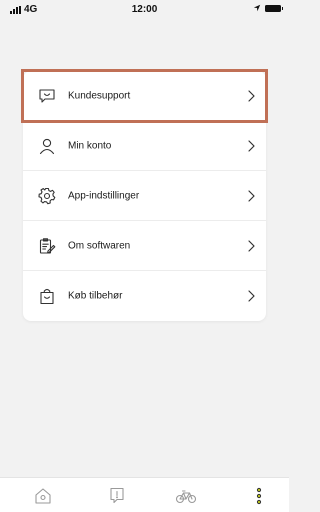  What do you see at coordinates (95, 296) in the screenshot?
I see `menu-item-label: Køb tilbehør` at bounding box center [95, 296].